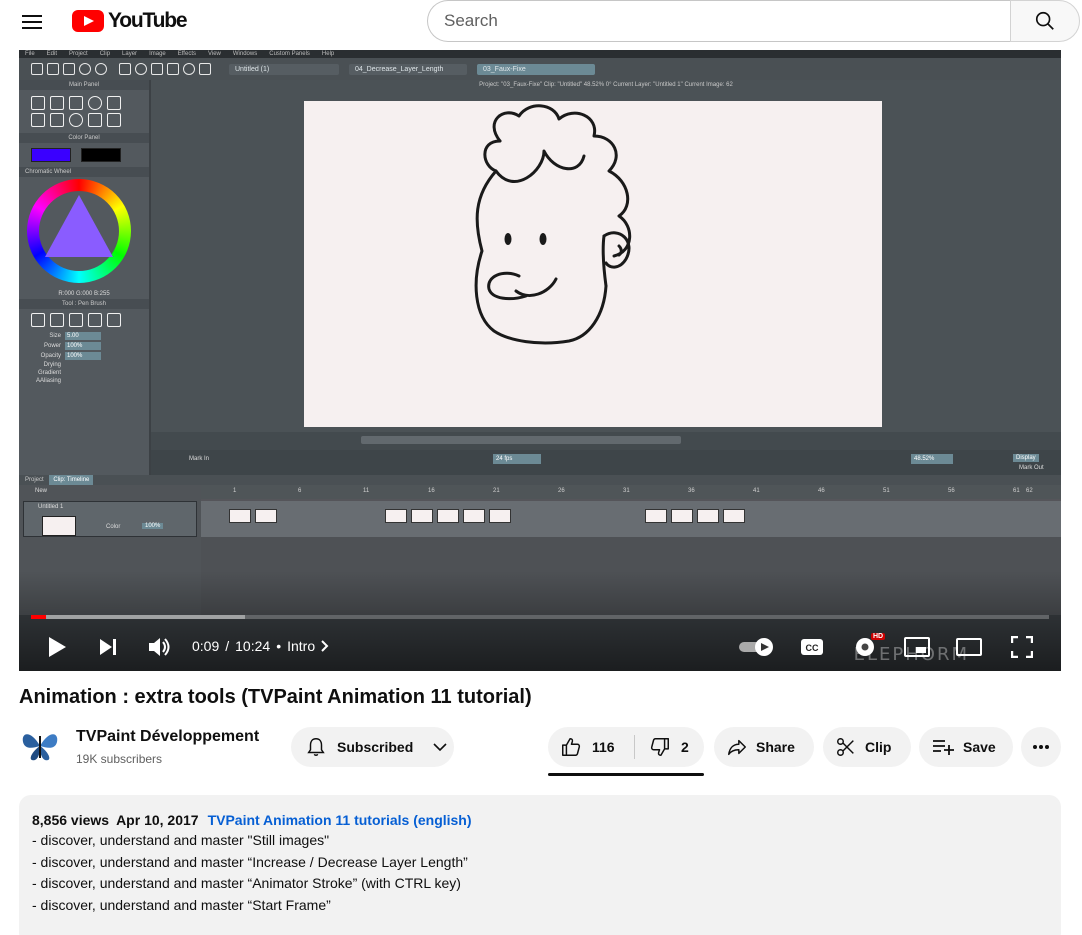  Describe the element at coordinates (85, 69) in the screenshot. I see `undo-icon` at that location.